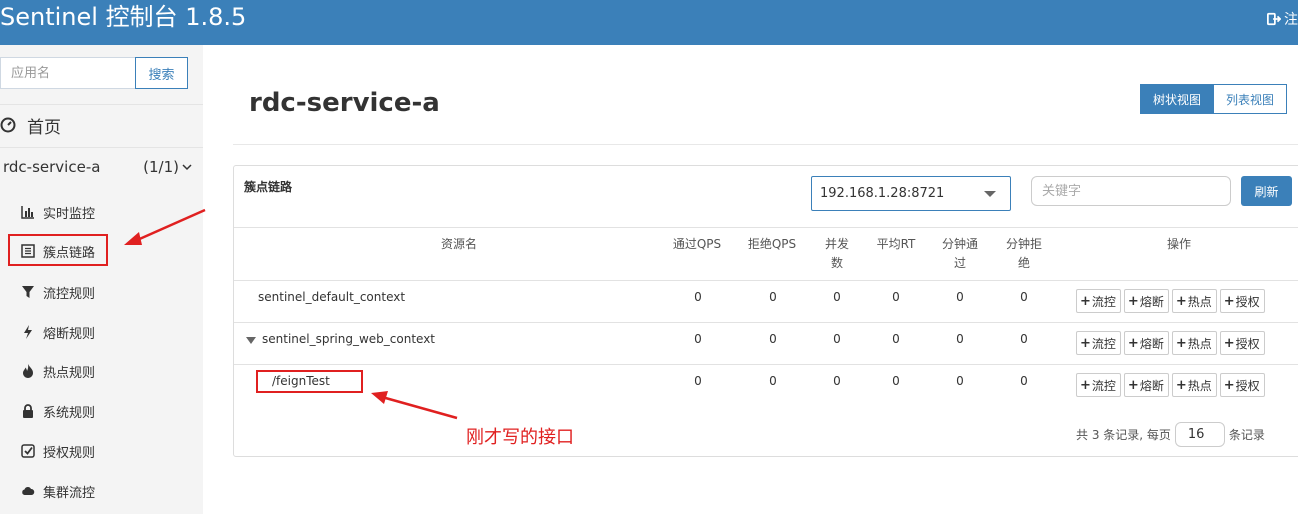 The width and height of the screenshot is (1298, 514). I want to click on view-toggle: 树状视图 列表视图, so click(1213, 99).